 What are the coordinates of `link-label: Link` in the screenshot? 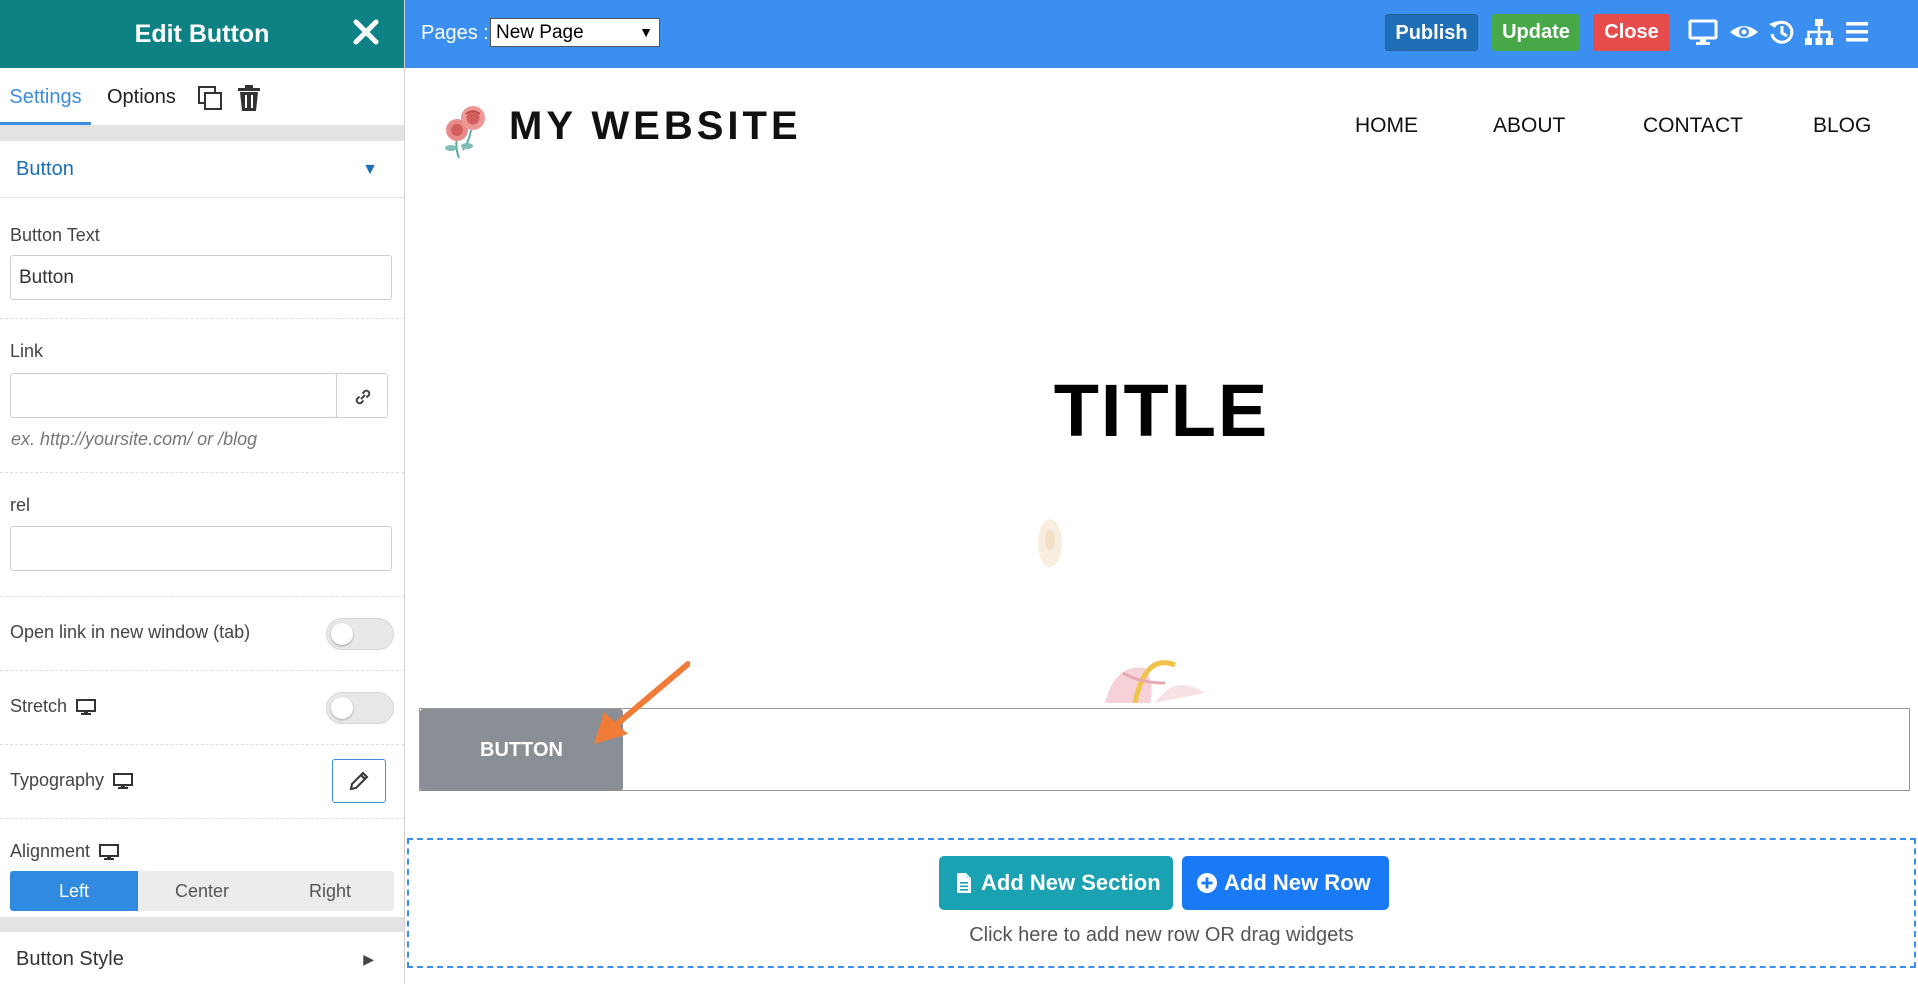 It's located at (27, 351).